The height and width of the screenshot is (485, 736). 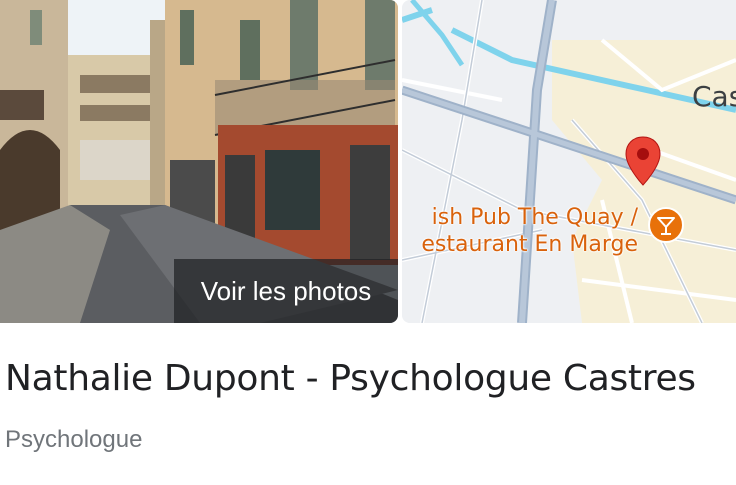 I want to click on place-title: Nathalie Dupont - Psychologue Castres, so click(x=350, y=378).